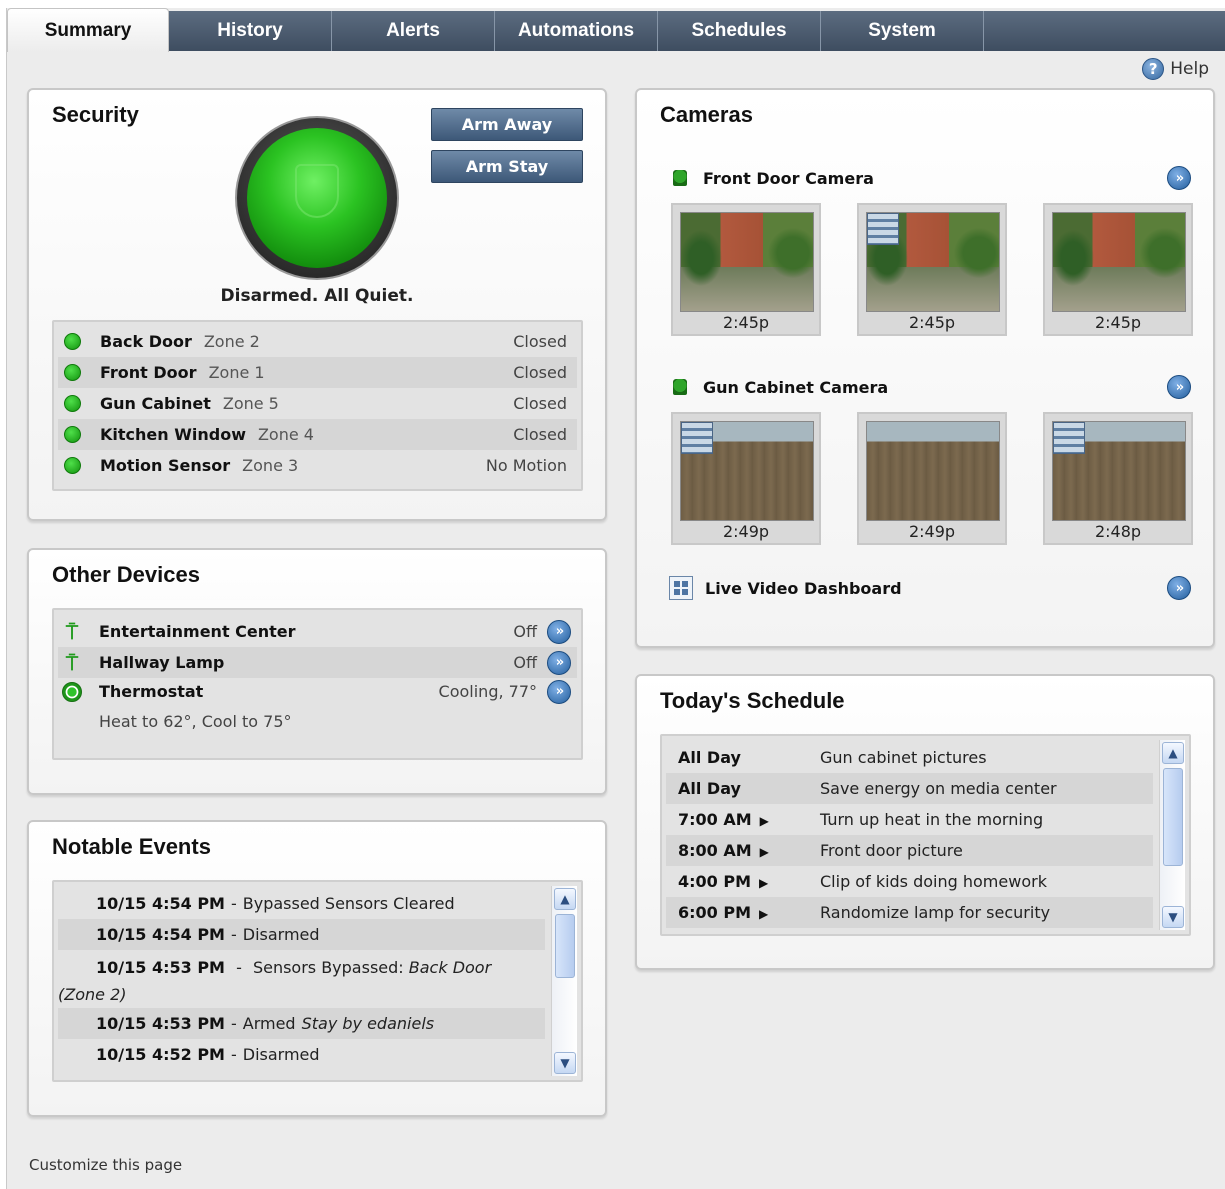  Describe the element at coordinates (281, 934) in the screenshot. I see `event-text: Disarmed` at that location.